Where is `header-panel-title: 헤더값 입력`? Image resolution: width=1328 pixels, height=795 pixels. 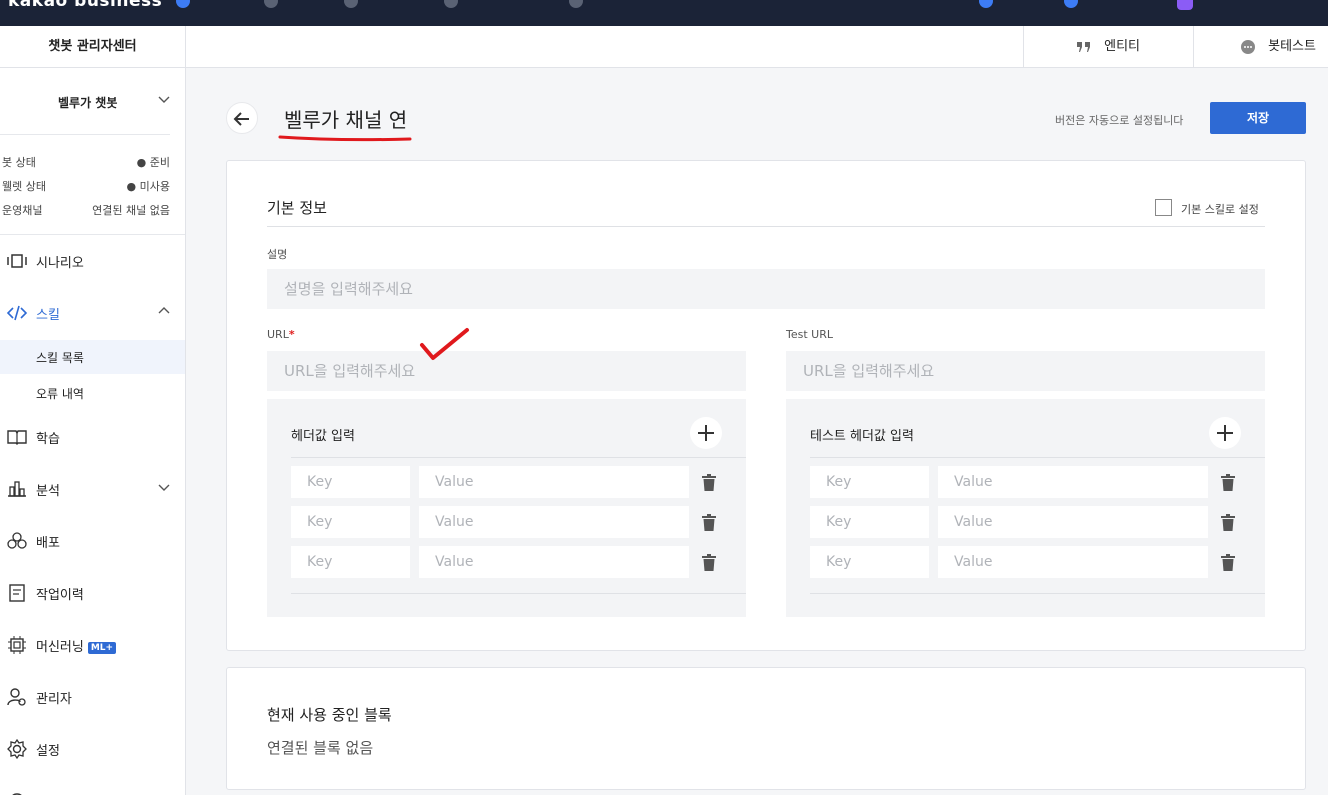 header-panel-title: 헤더값 입력 is located at coordinates (323, 436).